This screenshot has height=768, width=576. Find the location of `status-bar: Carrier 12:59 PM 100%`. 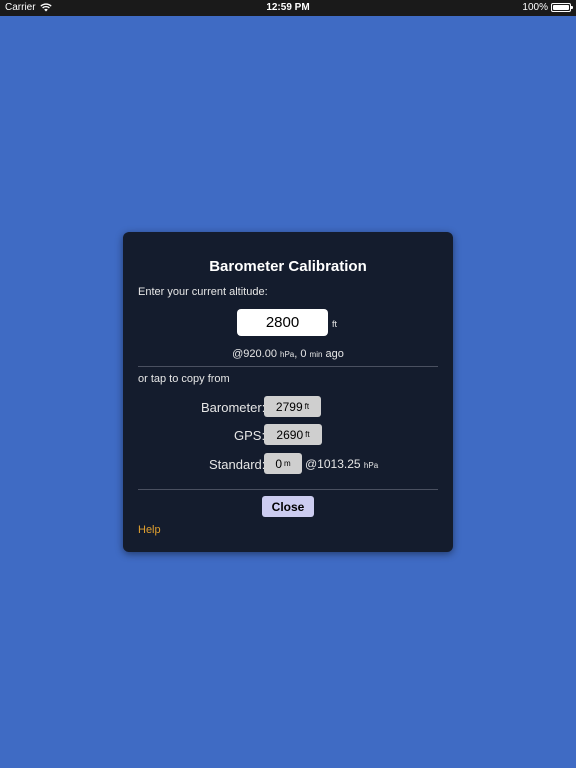

status-bar: Carrier 12:59 PM 100% is located at coordinates (288, 8).